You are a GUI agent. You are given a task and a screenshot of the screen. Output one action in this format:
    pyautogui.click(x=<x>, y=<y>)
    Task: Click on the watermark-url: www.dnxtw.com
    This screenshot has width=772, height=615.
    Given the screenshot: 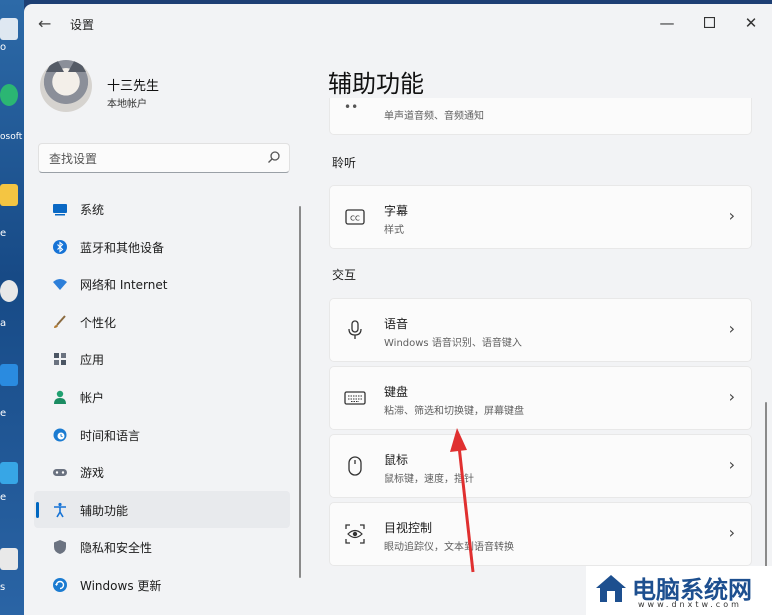 What is the action you would take?
    pyautogui.click(x=690, y=604)
    